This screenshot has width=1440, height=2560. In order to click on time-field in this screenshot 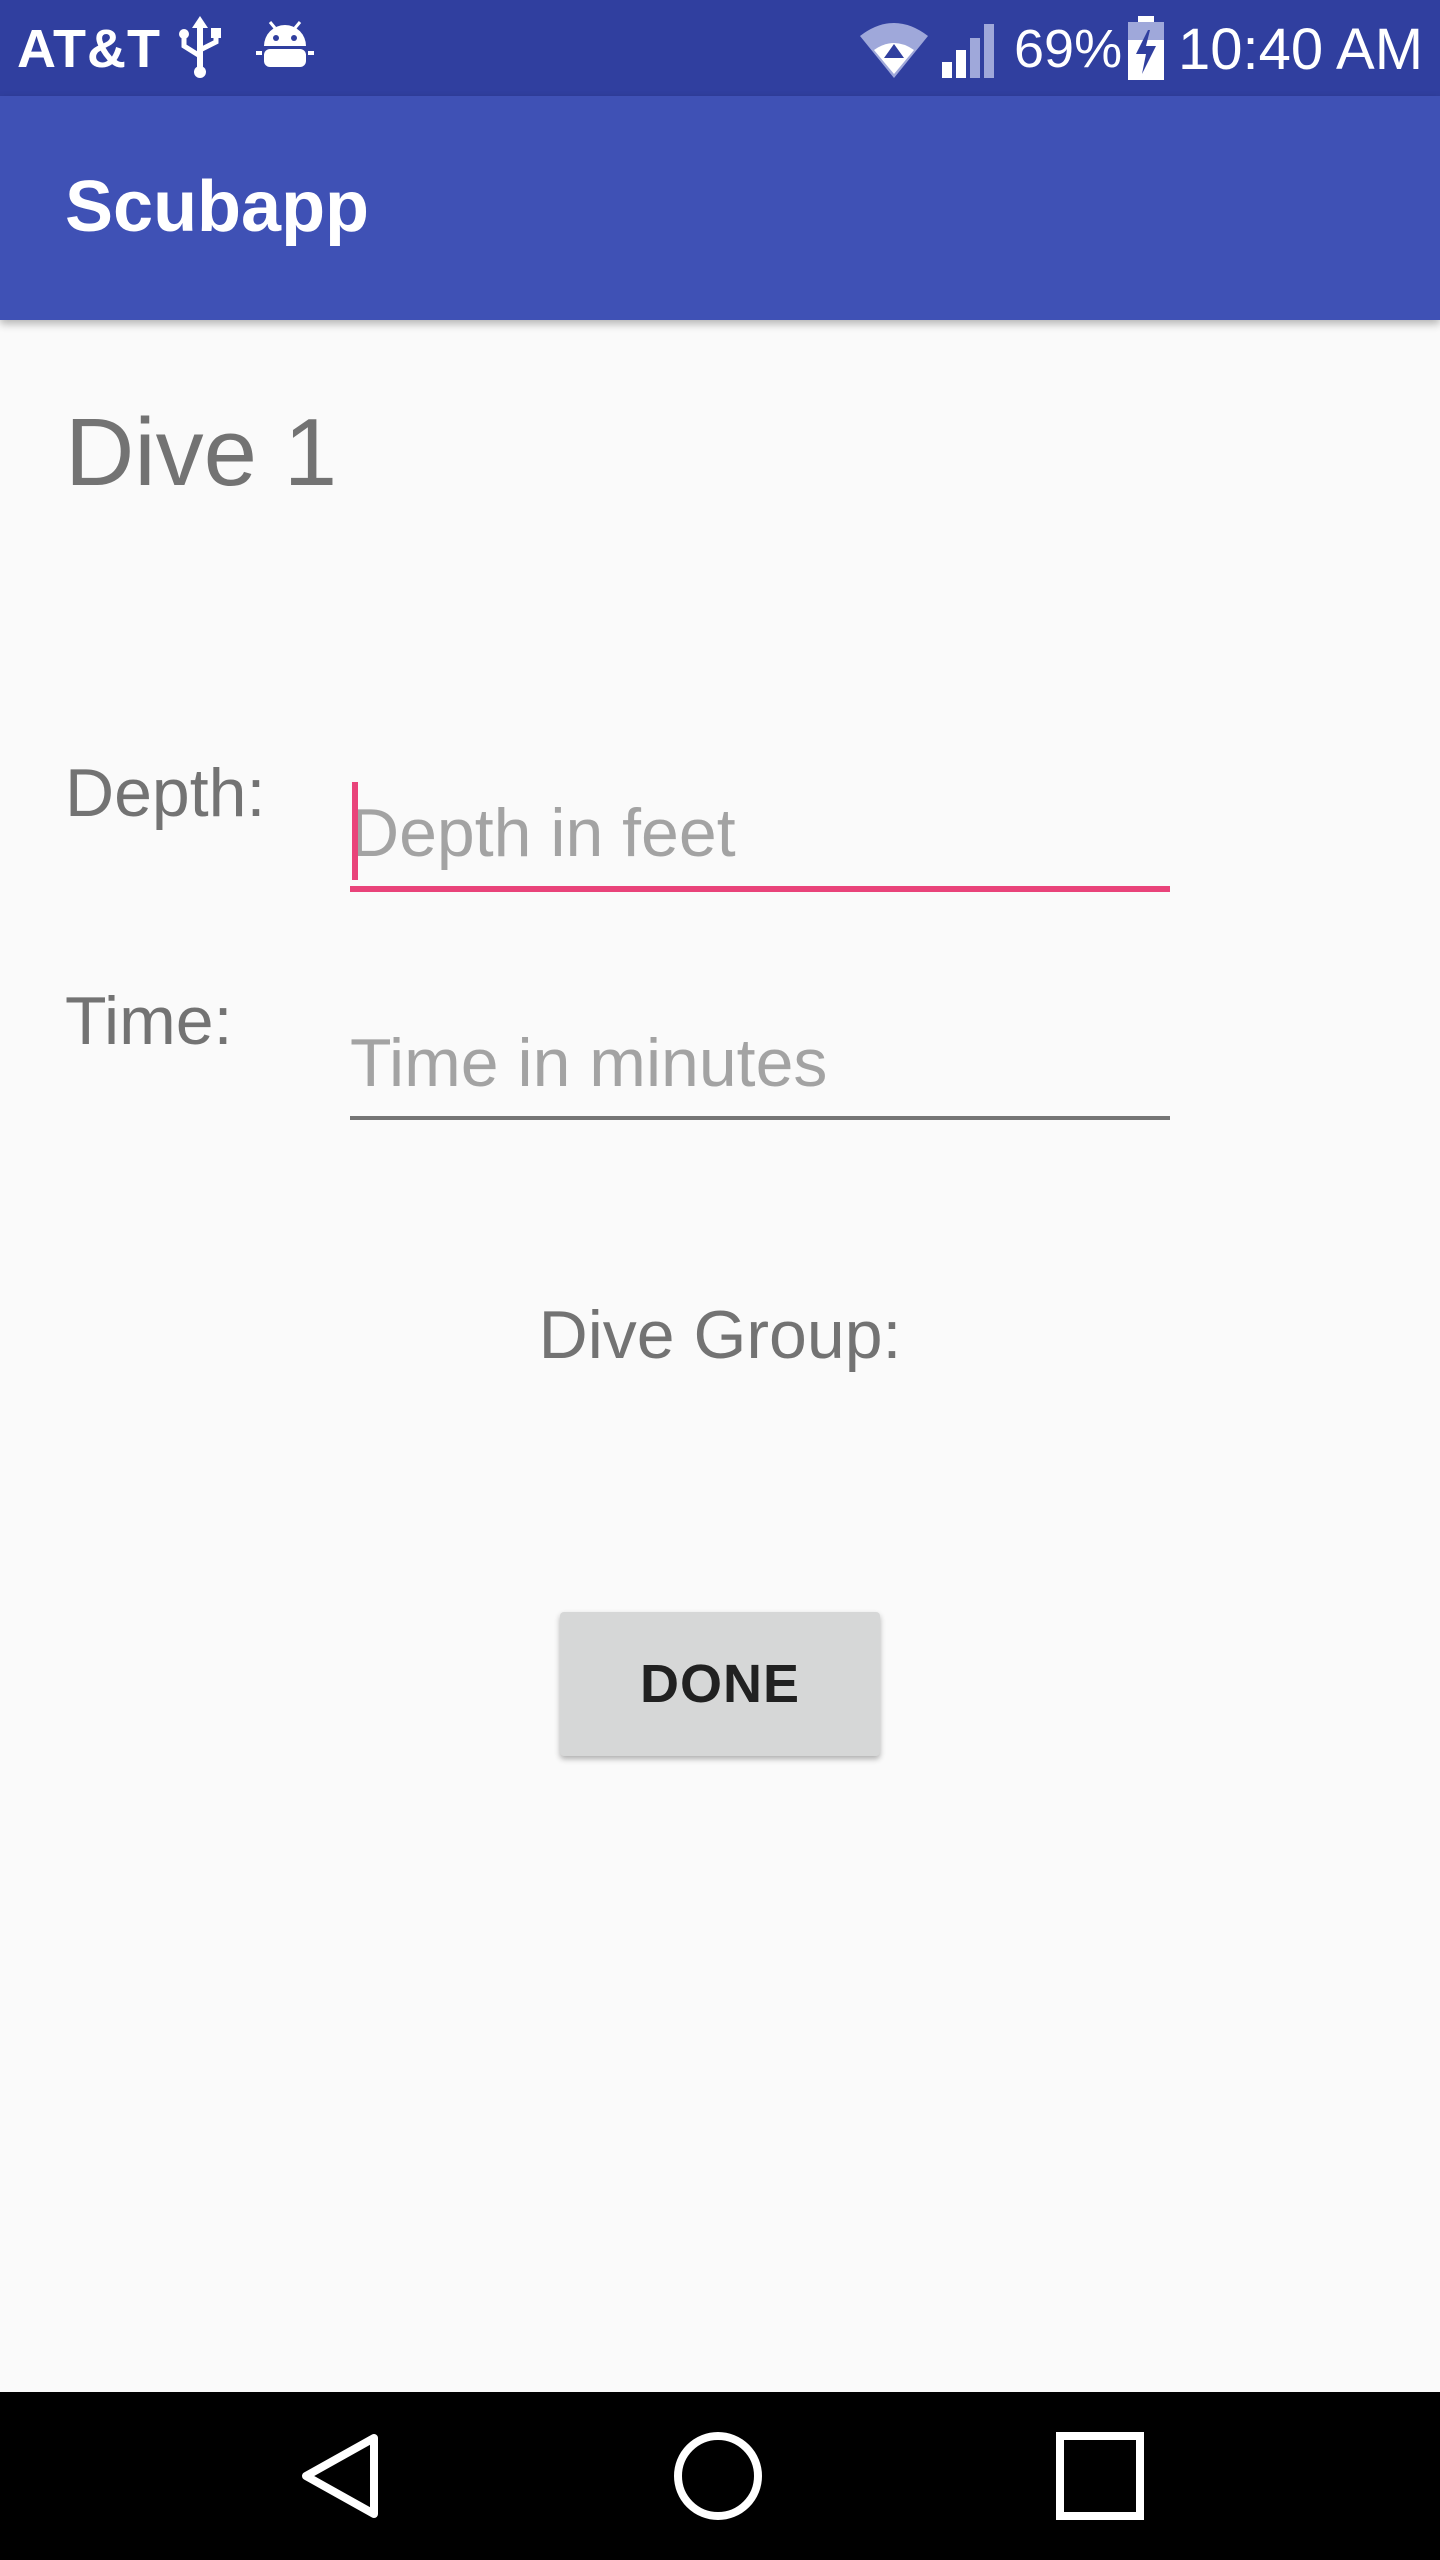, I will do `click(760, 1065)`.